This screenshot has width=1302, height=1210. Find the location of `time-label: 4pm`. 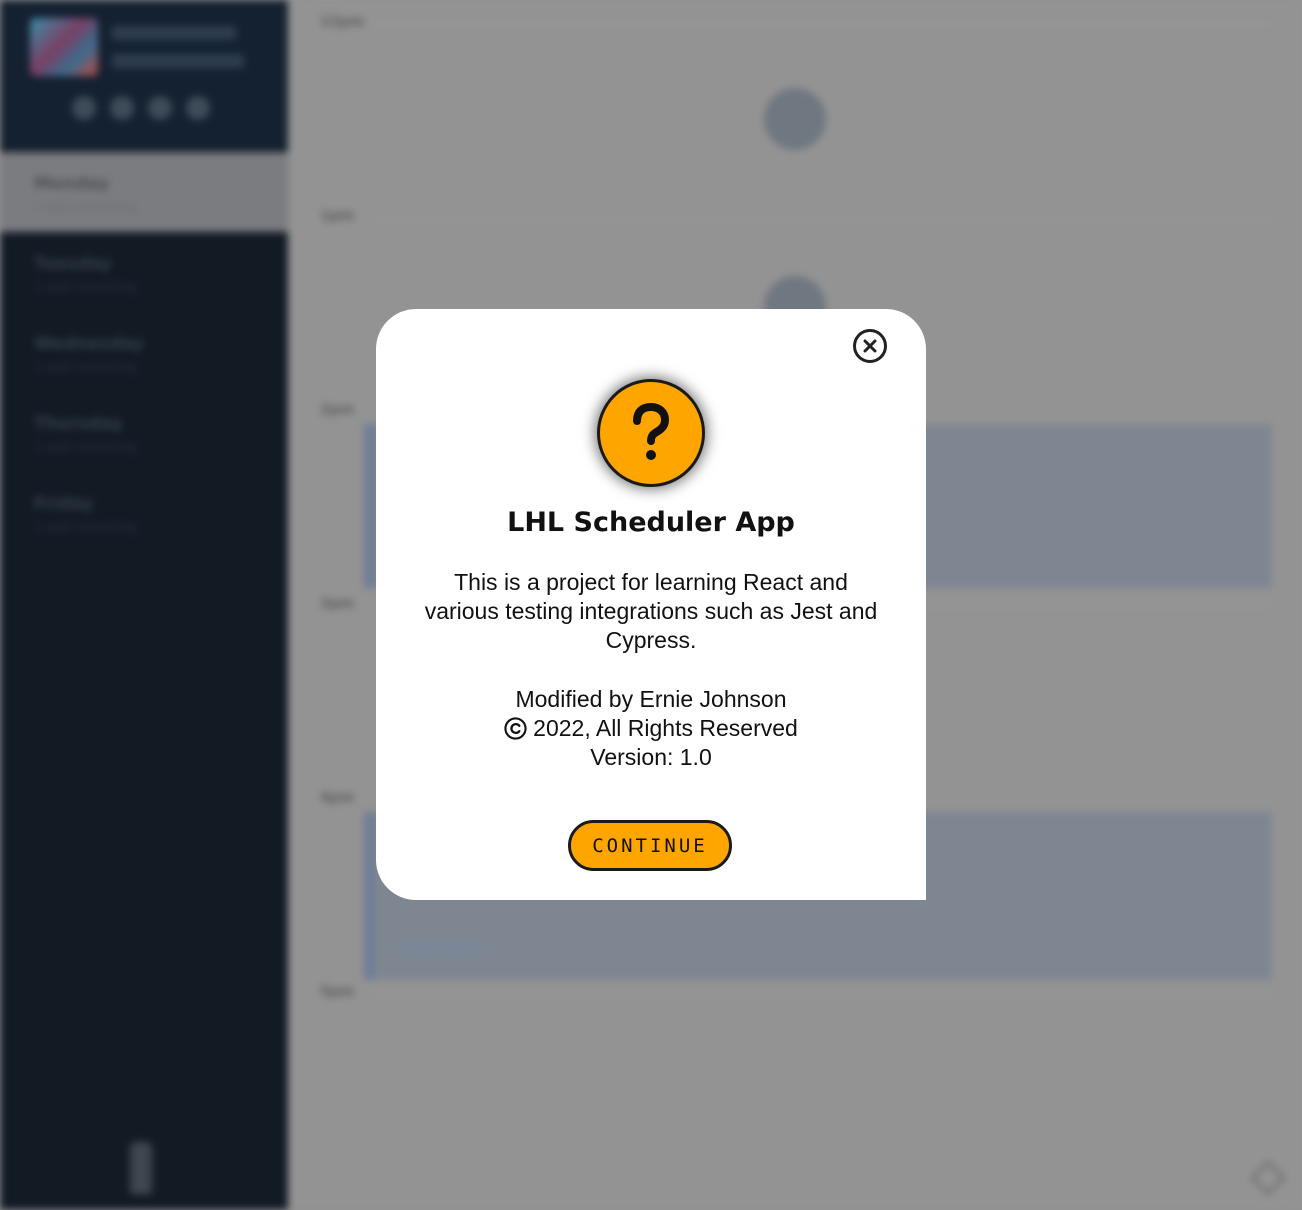

time-label: 4pm is located at coordinates (337, 798).